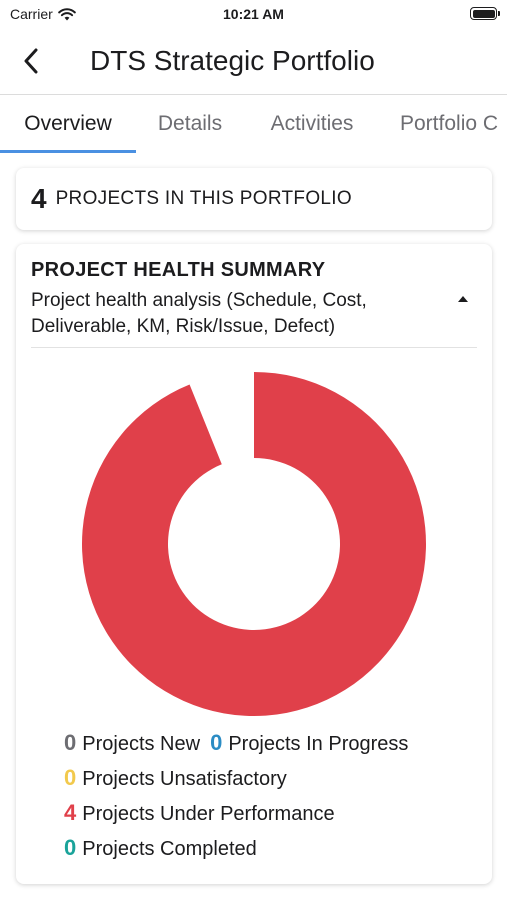  Describe the element at coordinates (312, 124) in the screenshot. I see `tab-activities: Activities` at that location.